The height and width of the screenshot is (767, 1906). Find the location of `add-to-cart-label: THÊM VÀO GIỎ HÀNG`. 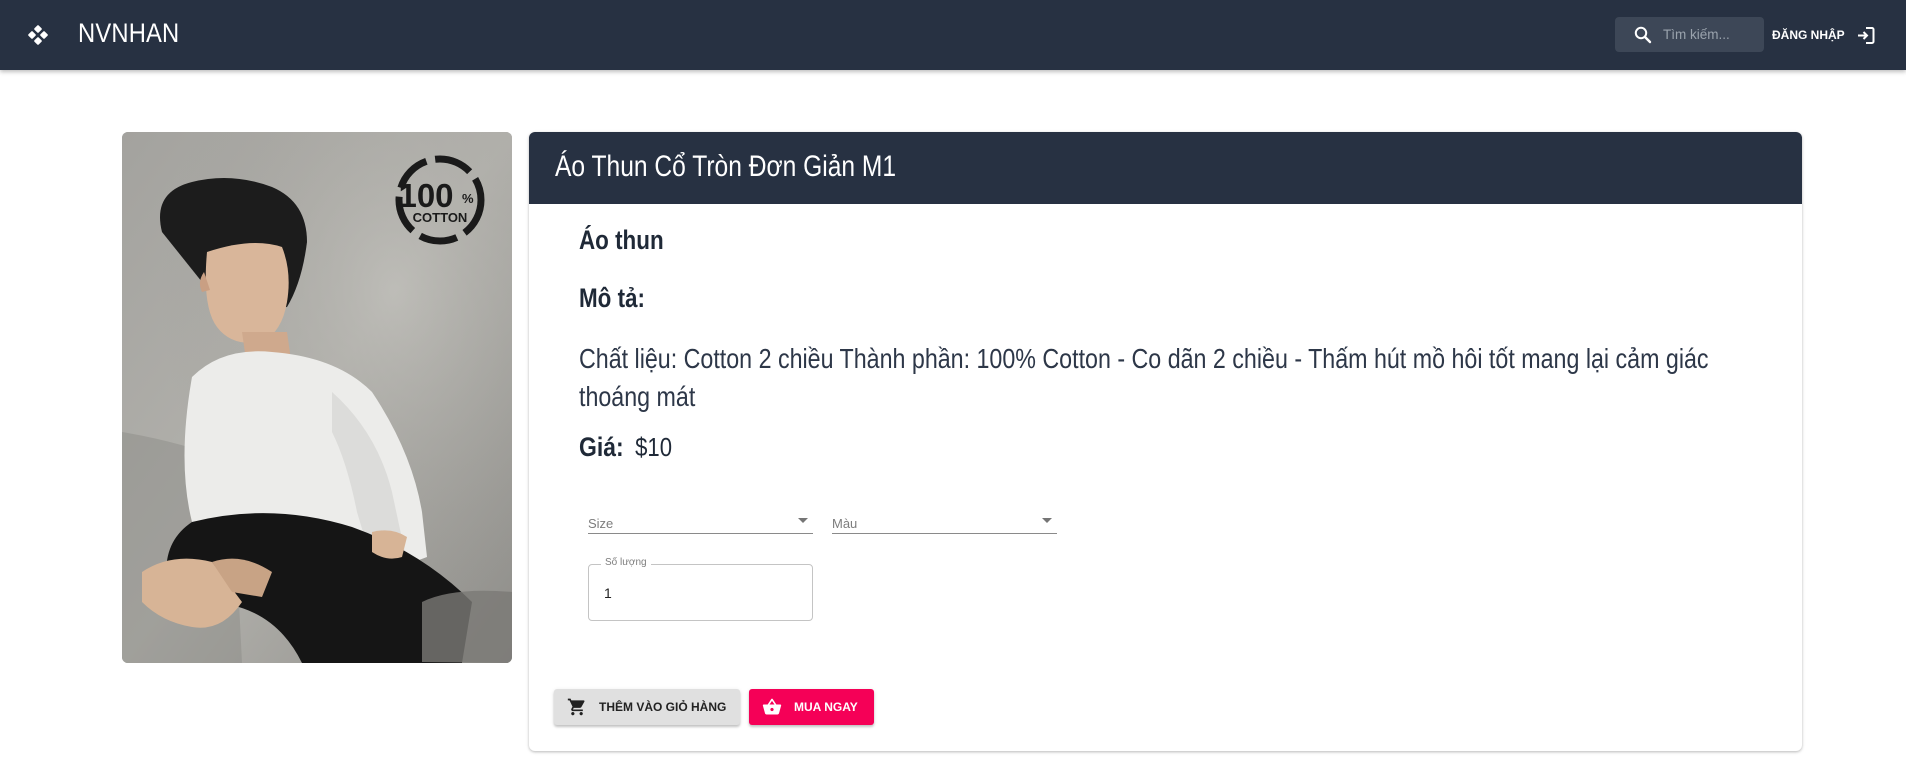

add-to-cart-label: THÊM VÀO GIỎ HÀNG is located at coordinates (663, 707).